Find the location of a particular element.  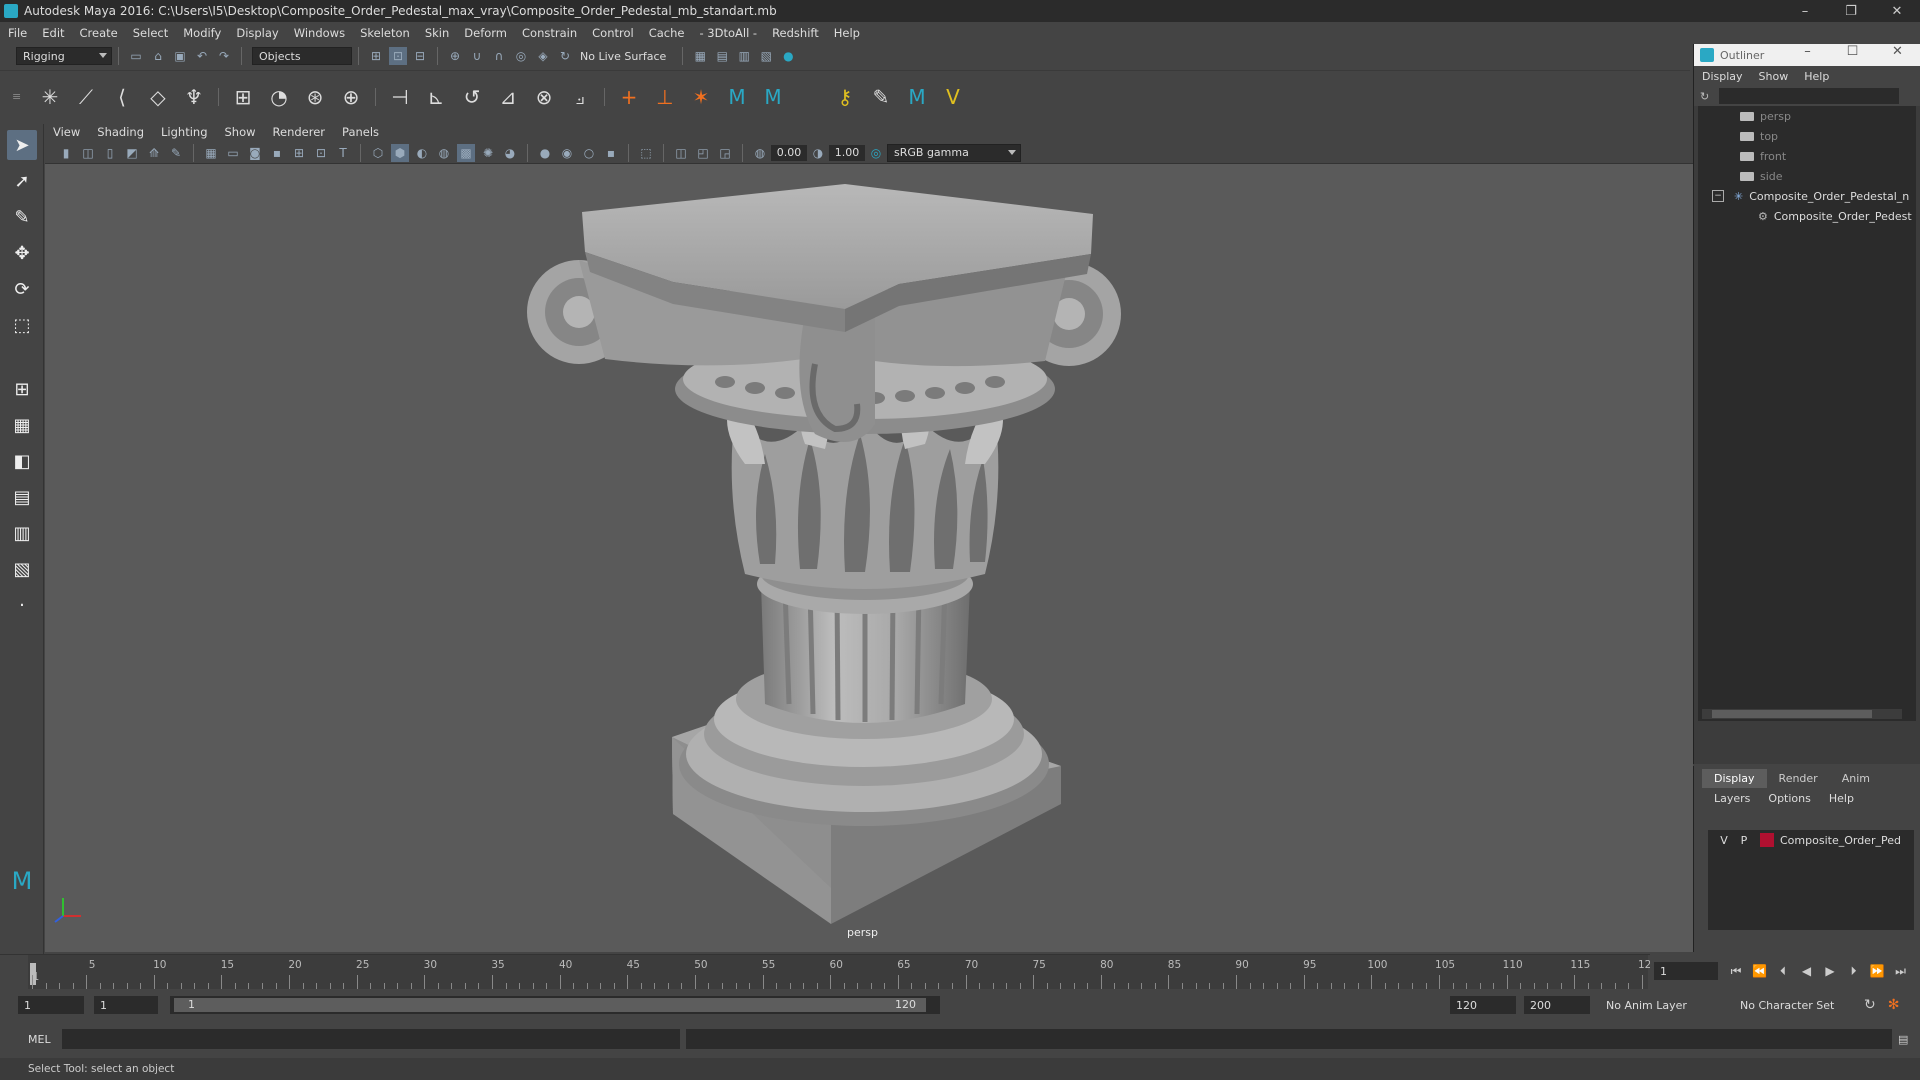

menu-3dtoall: - 3DtoAll - is located at coordinates (728, 33).